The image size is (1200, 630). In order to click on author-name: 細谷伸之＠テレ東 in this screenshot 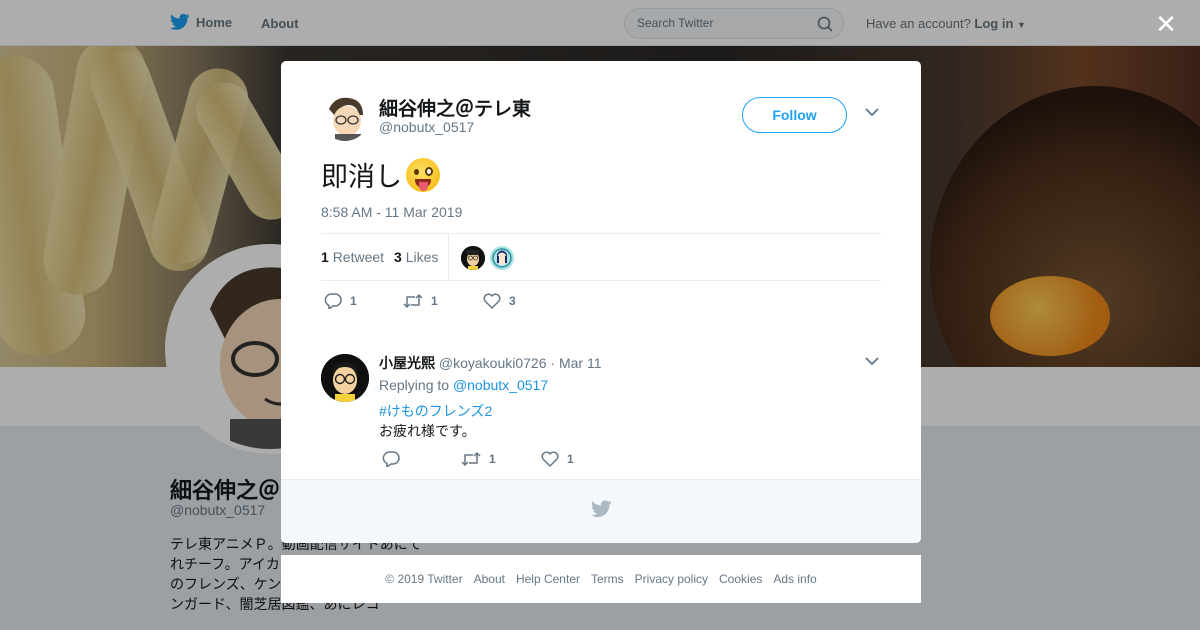, I will do `click(455, 107)`.